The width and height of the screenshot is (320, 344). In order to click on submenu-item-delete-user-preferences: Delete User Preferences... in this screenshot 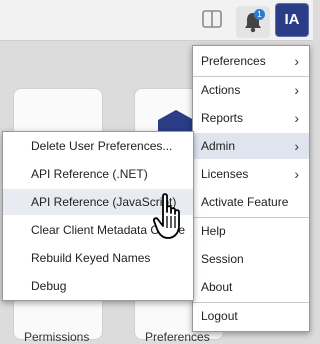, I will do `click(98, 146)`.